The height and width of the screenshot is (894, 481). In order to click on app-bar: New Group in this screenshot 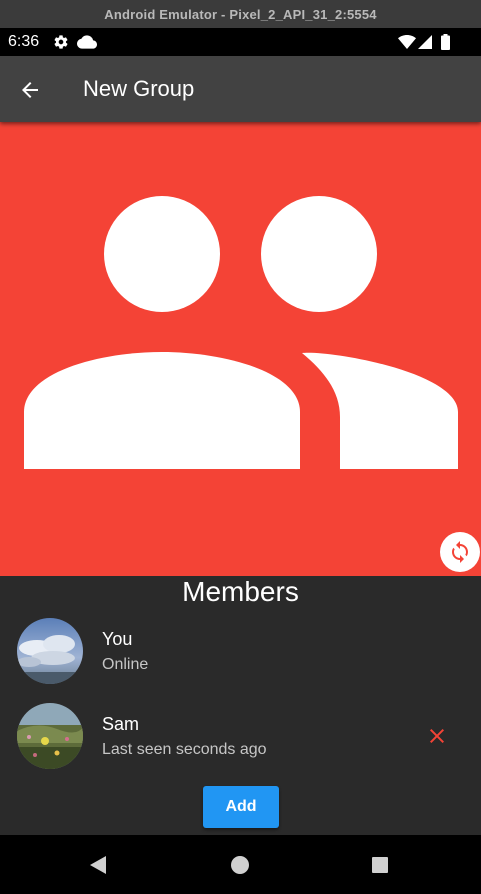, I will do `click(240, 89)`.